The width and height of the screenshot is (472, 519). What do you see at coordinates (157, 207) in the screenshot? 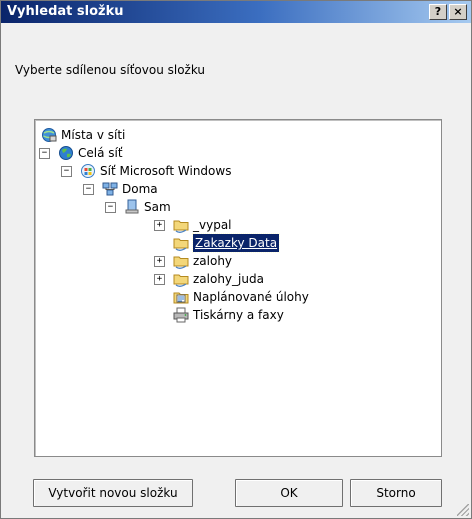
I see `tree-item-label: Sam` at bounding box center [157, 207].